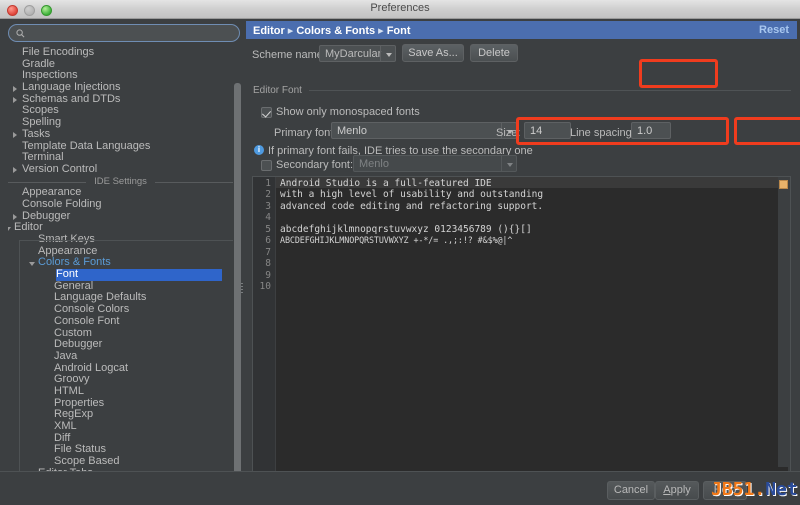 This screenshot has height=505, width=800. Describe the element at coordinates (86, 145) in the screenshot. I see `sidebar-item-label: Template Data Languages` at that location.